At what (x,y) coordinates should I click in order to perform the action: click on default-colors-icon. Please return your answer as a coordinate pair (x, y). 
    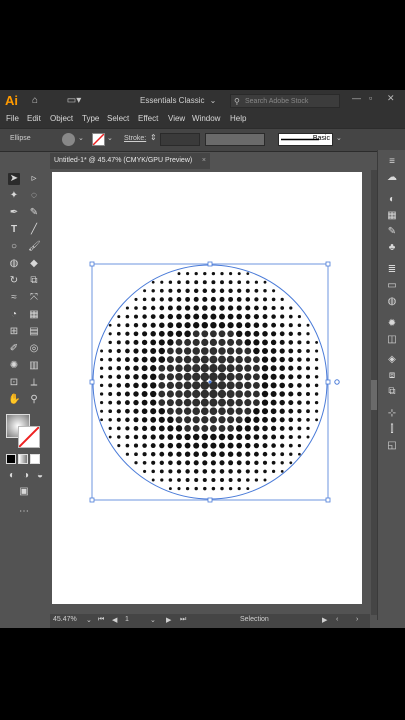
    Looking at the image, I should click on (11, 459).